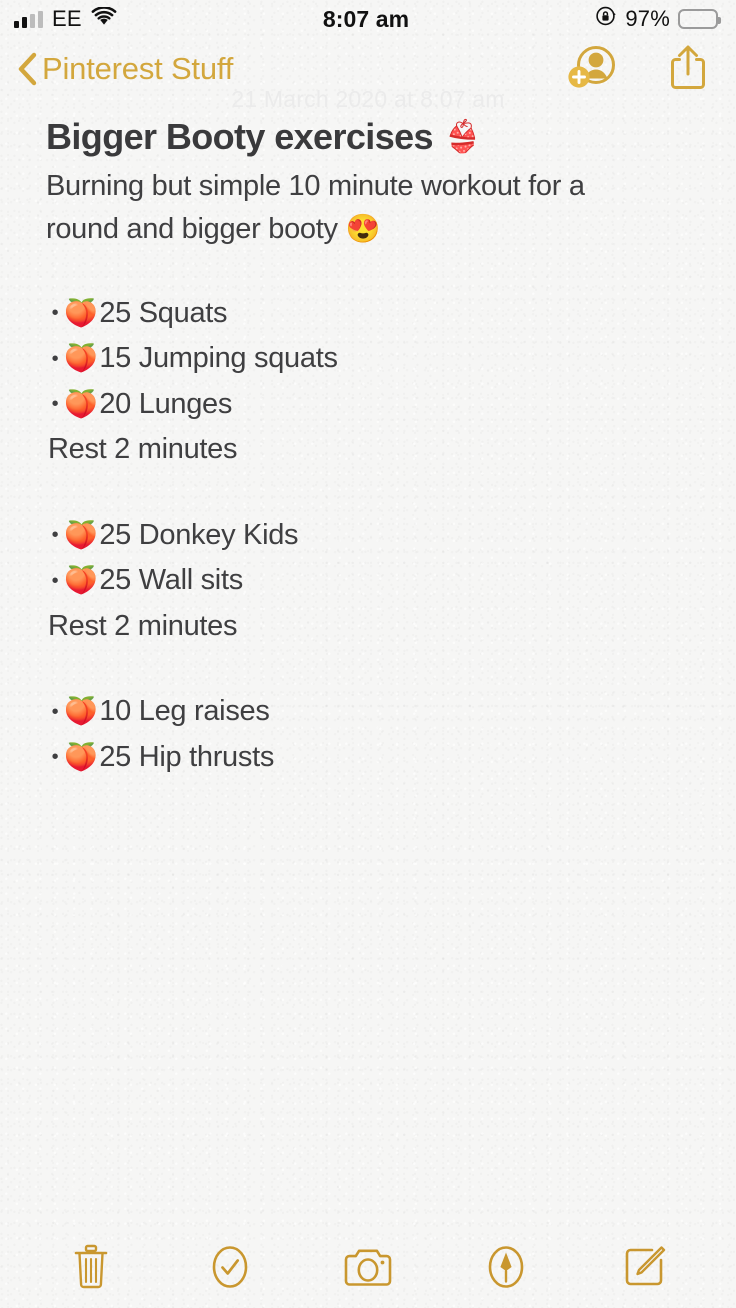 This screenshot has height=1308, width=736. I want to click on trash-icon, so click(91, 1269).